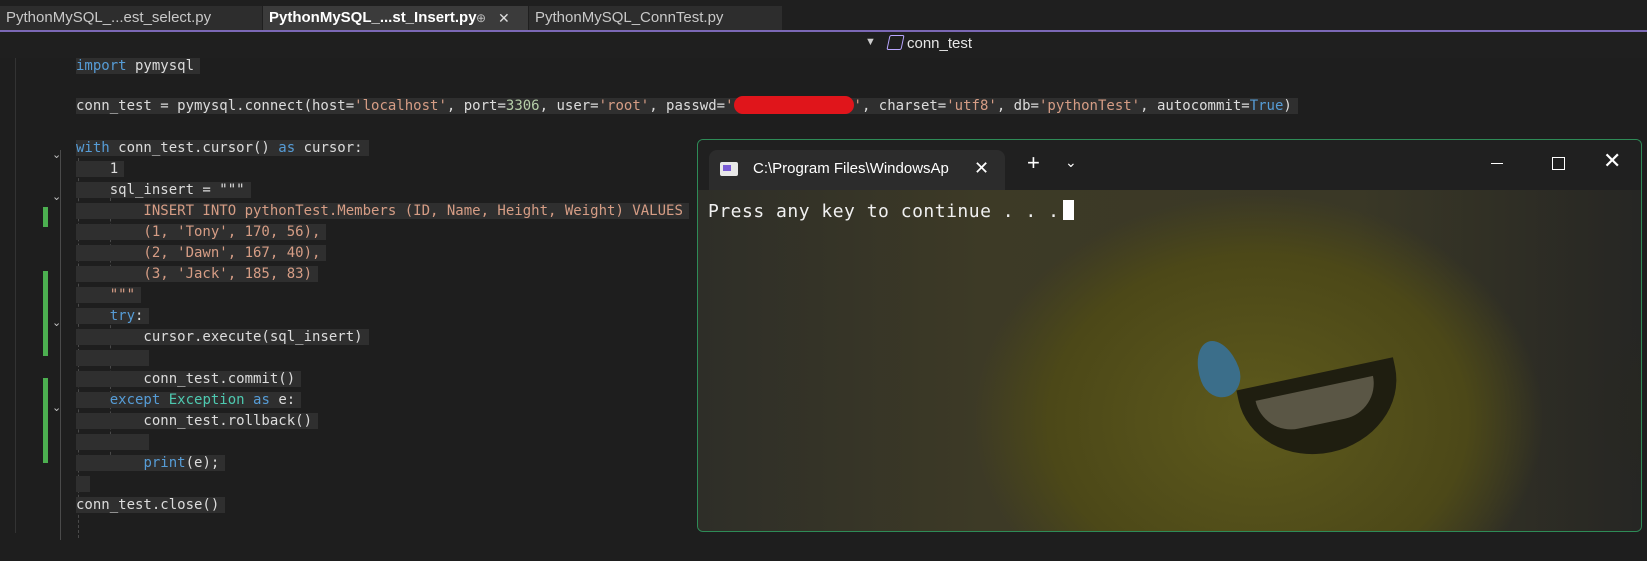  Describe the element at coordinates (100, 169) in the screenshot. I see `code-line: 1` at that location.